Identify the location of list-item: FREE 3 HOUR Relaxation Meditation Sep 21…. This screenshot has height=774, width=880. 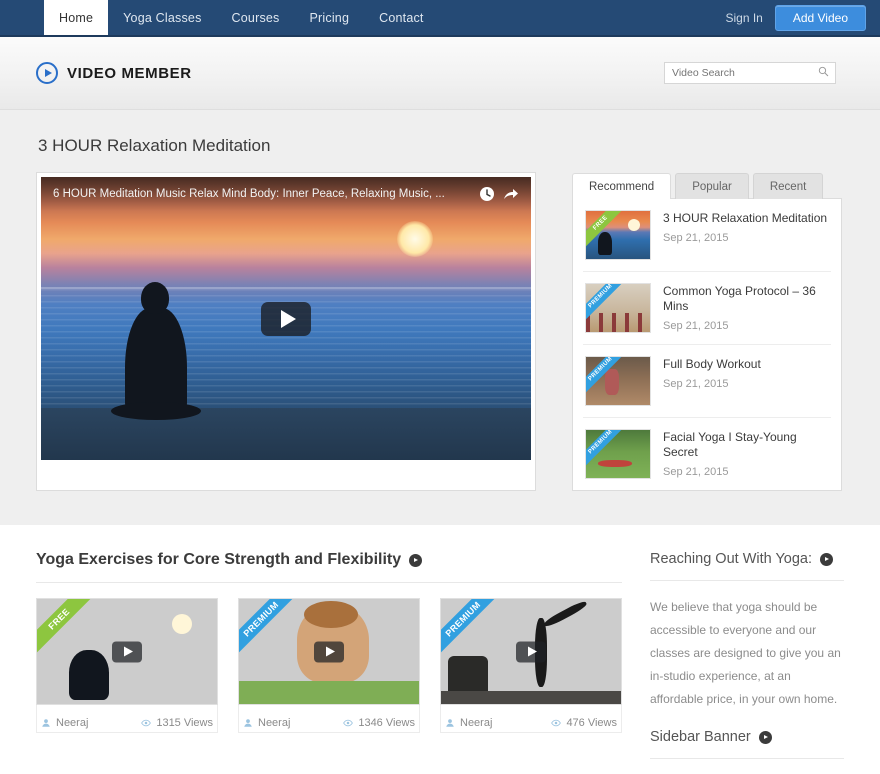
(707, 235).